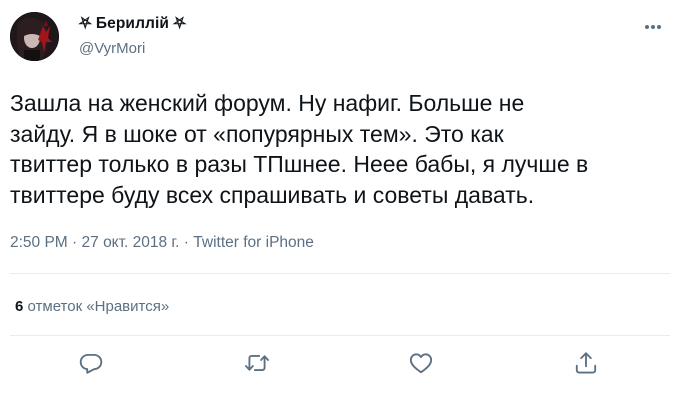 This screenshot has height=407, width=680. I want to click on heart-icon, so click(421, 363).